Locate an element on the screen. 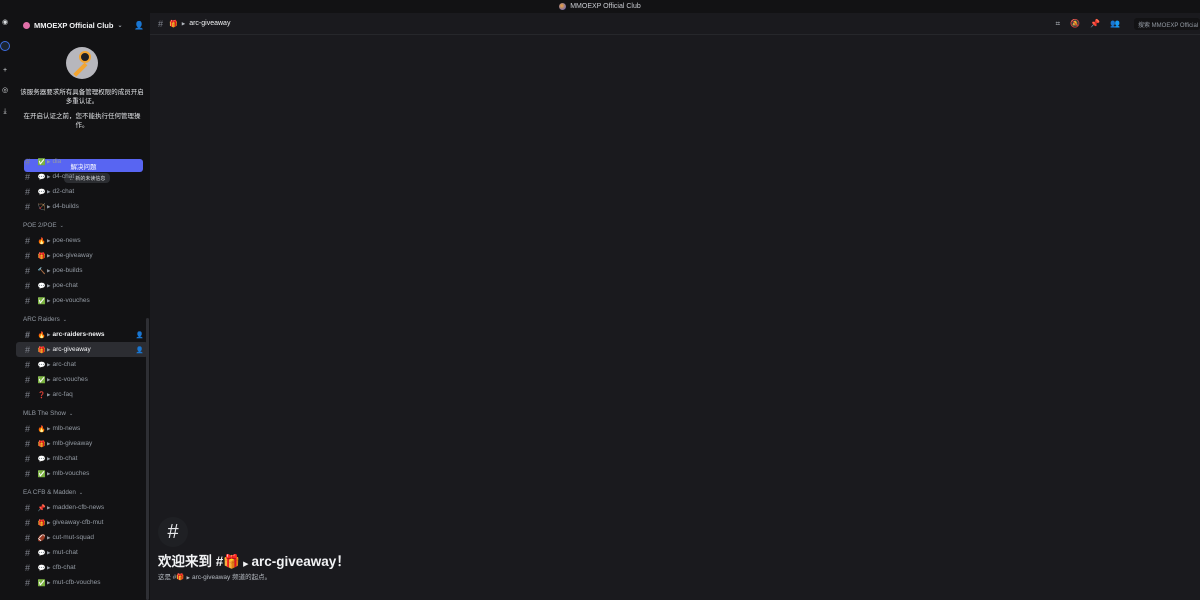 The height and width of the screenshot is (600, 1200). channel-mut-chat: # 💬 ▶ mut-chat is located at coordinates (82, 552).